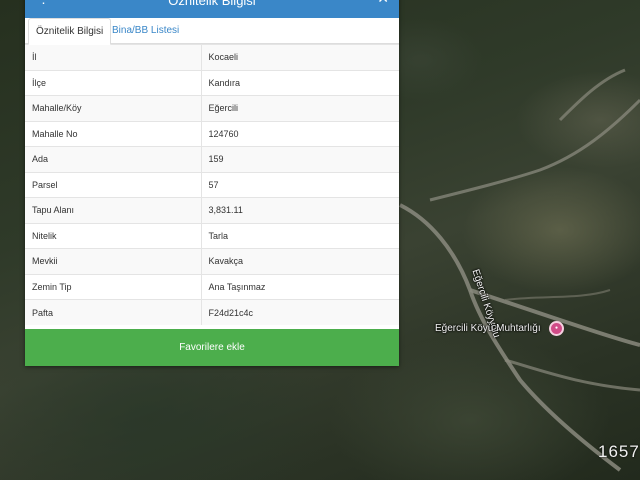  I want to click on table-row: Ada 159, so click(212, 159).